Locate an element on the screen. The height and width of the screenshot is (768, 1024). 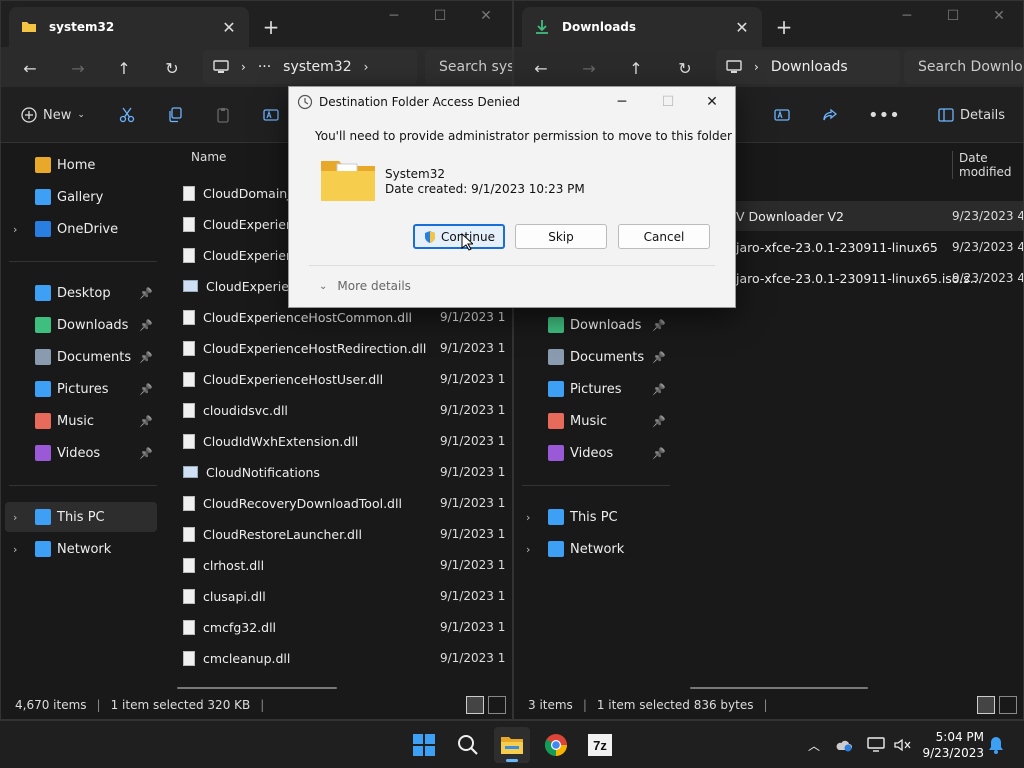
chrome-taskbar-button is located at coordinates (556, 745).